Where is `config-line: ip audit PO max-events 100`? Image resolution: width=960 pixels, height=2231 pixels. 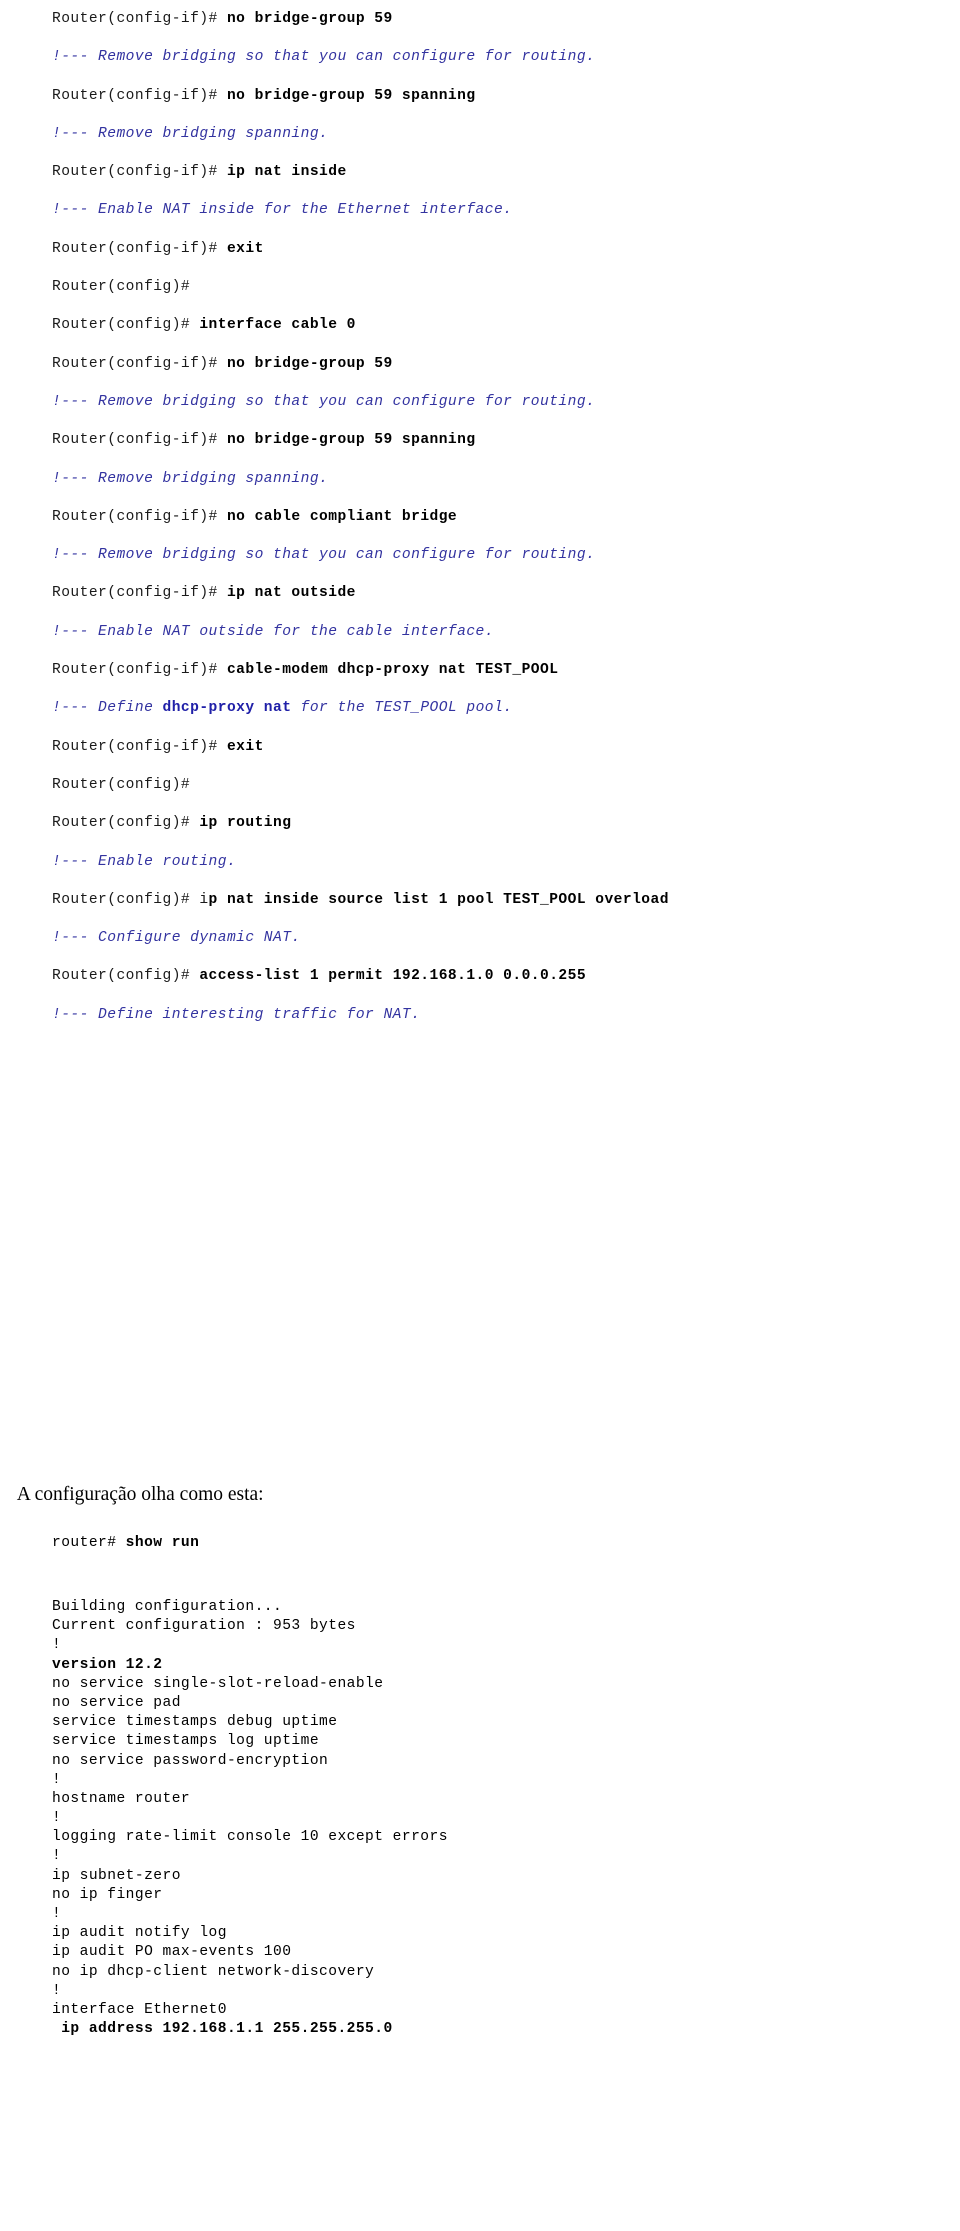 config-line: ip audit PO max-events 100 is located at coordinates (172, 1952).